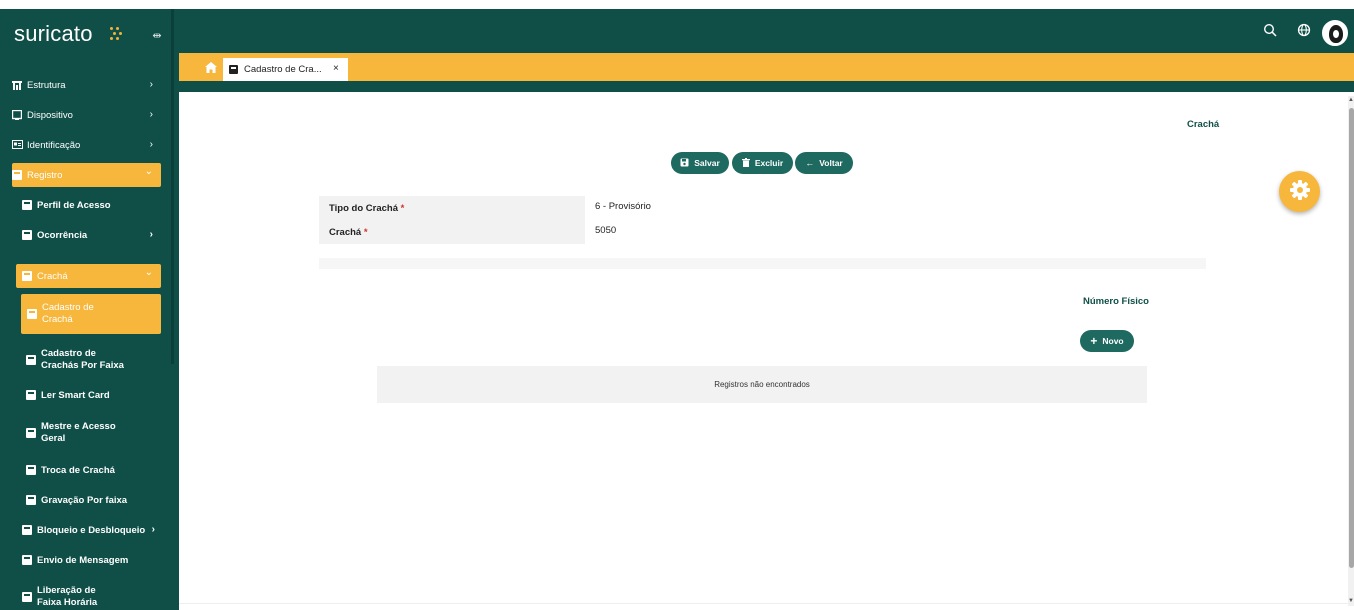 The width and height of the screenshot is (1354, 610). Describe the element at coordinates (762, 263) in the screenshot. I see `form-footer-strip` at that location.